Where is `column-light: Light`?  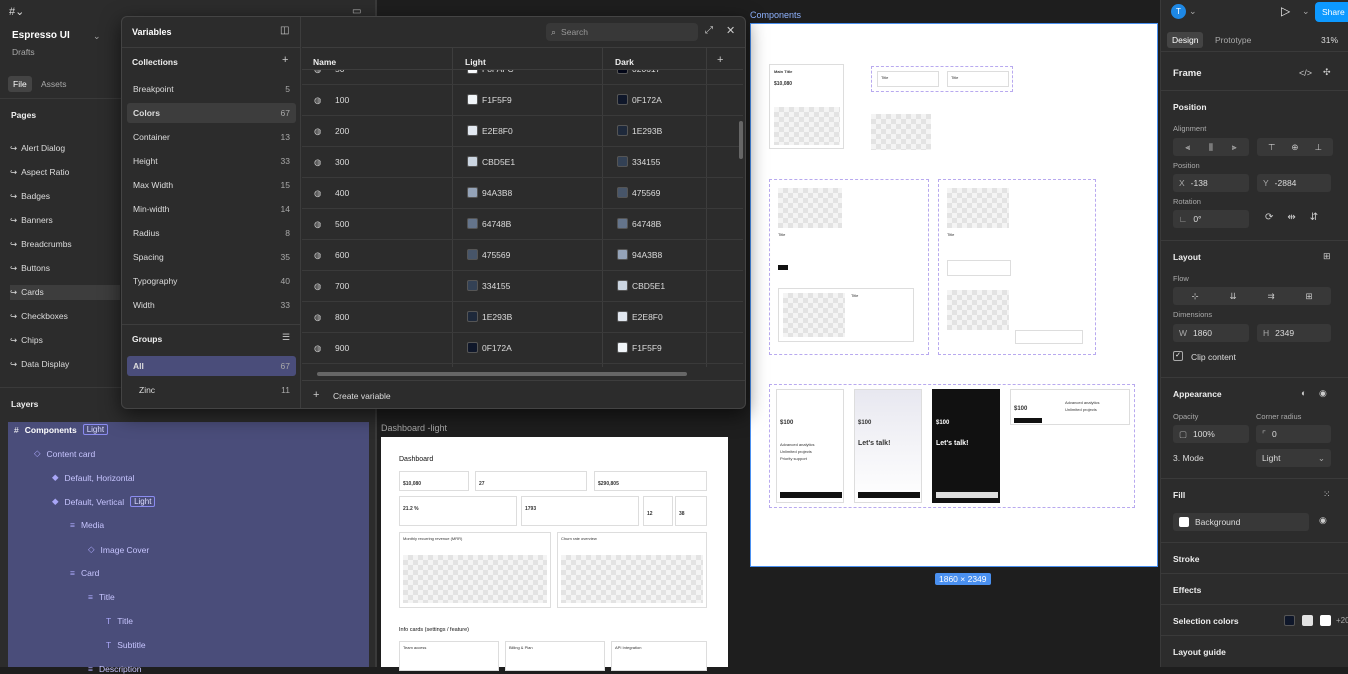 column-light: Light is located at coordinates (475, 62).